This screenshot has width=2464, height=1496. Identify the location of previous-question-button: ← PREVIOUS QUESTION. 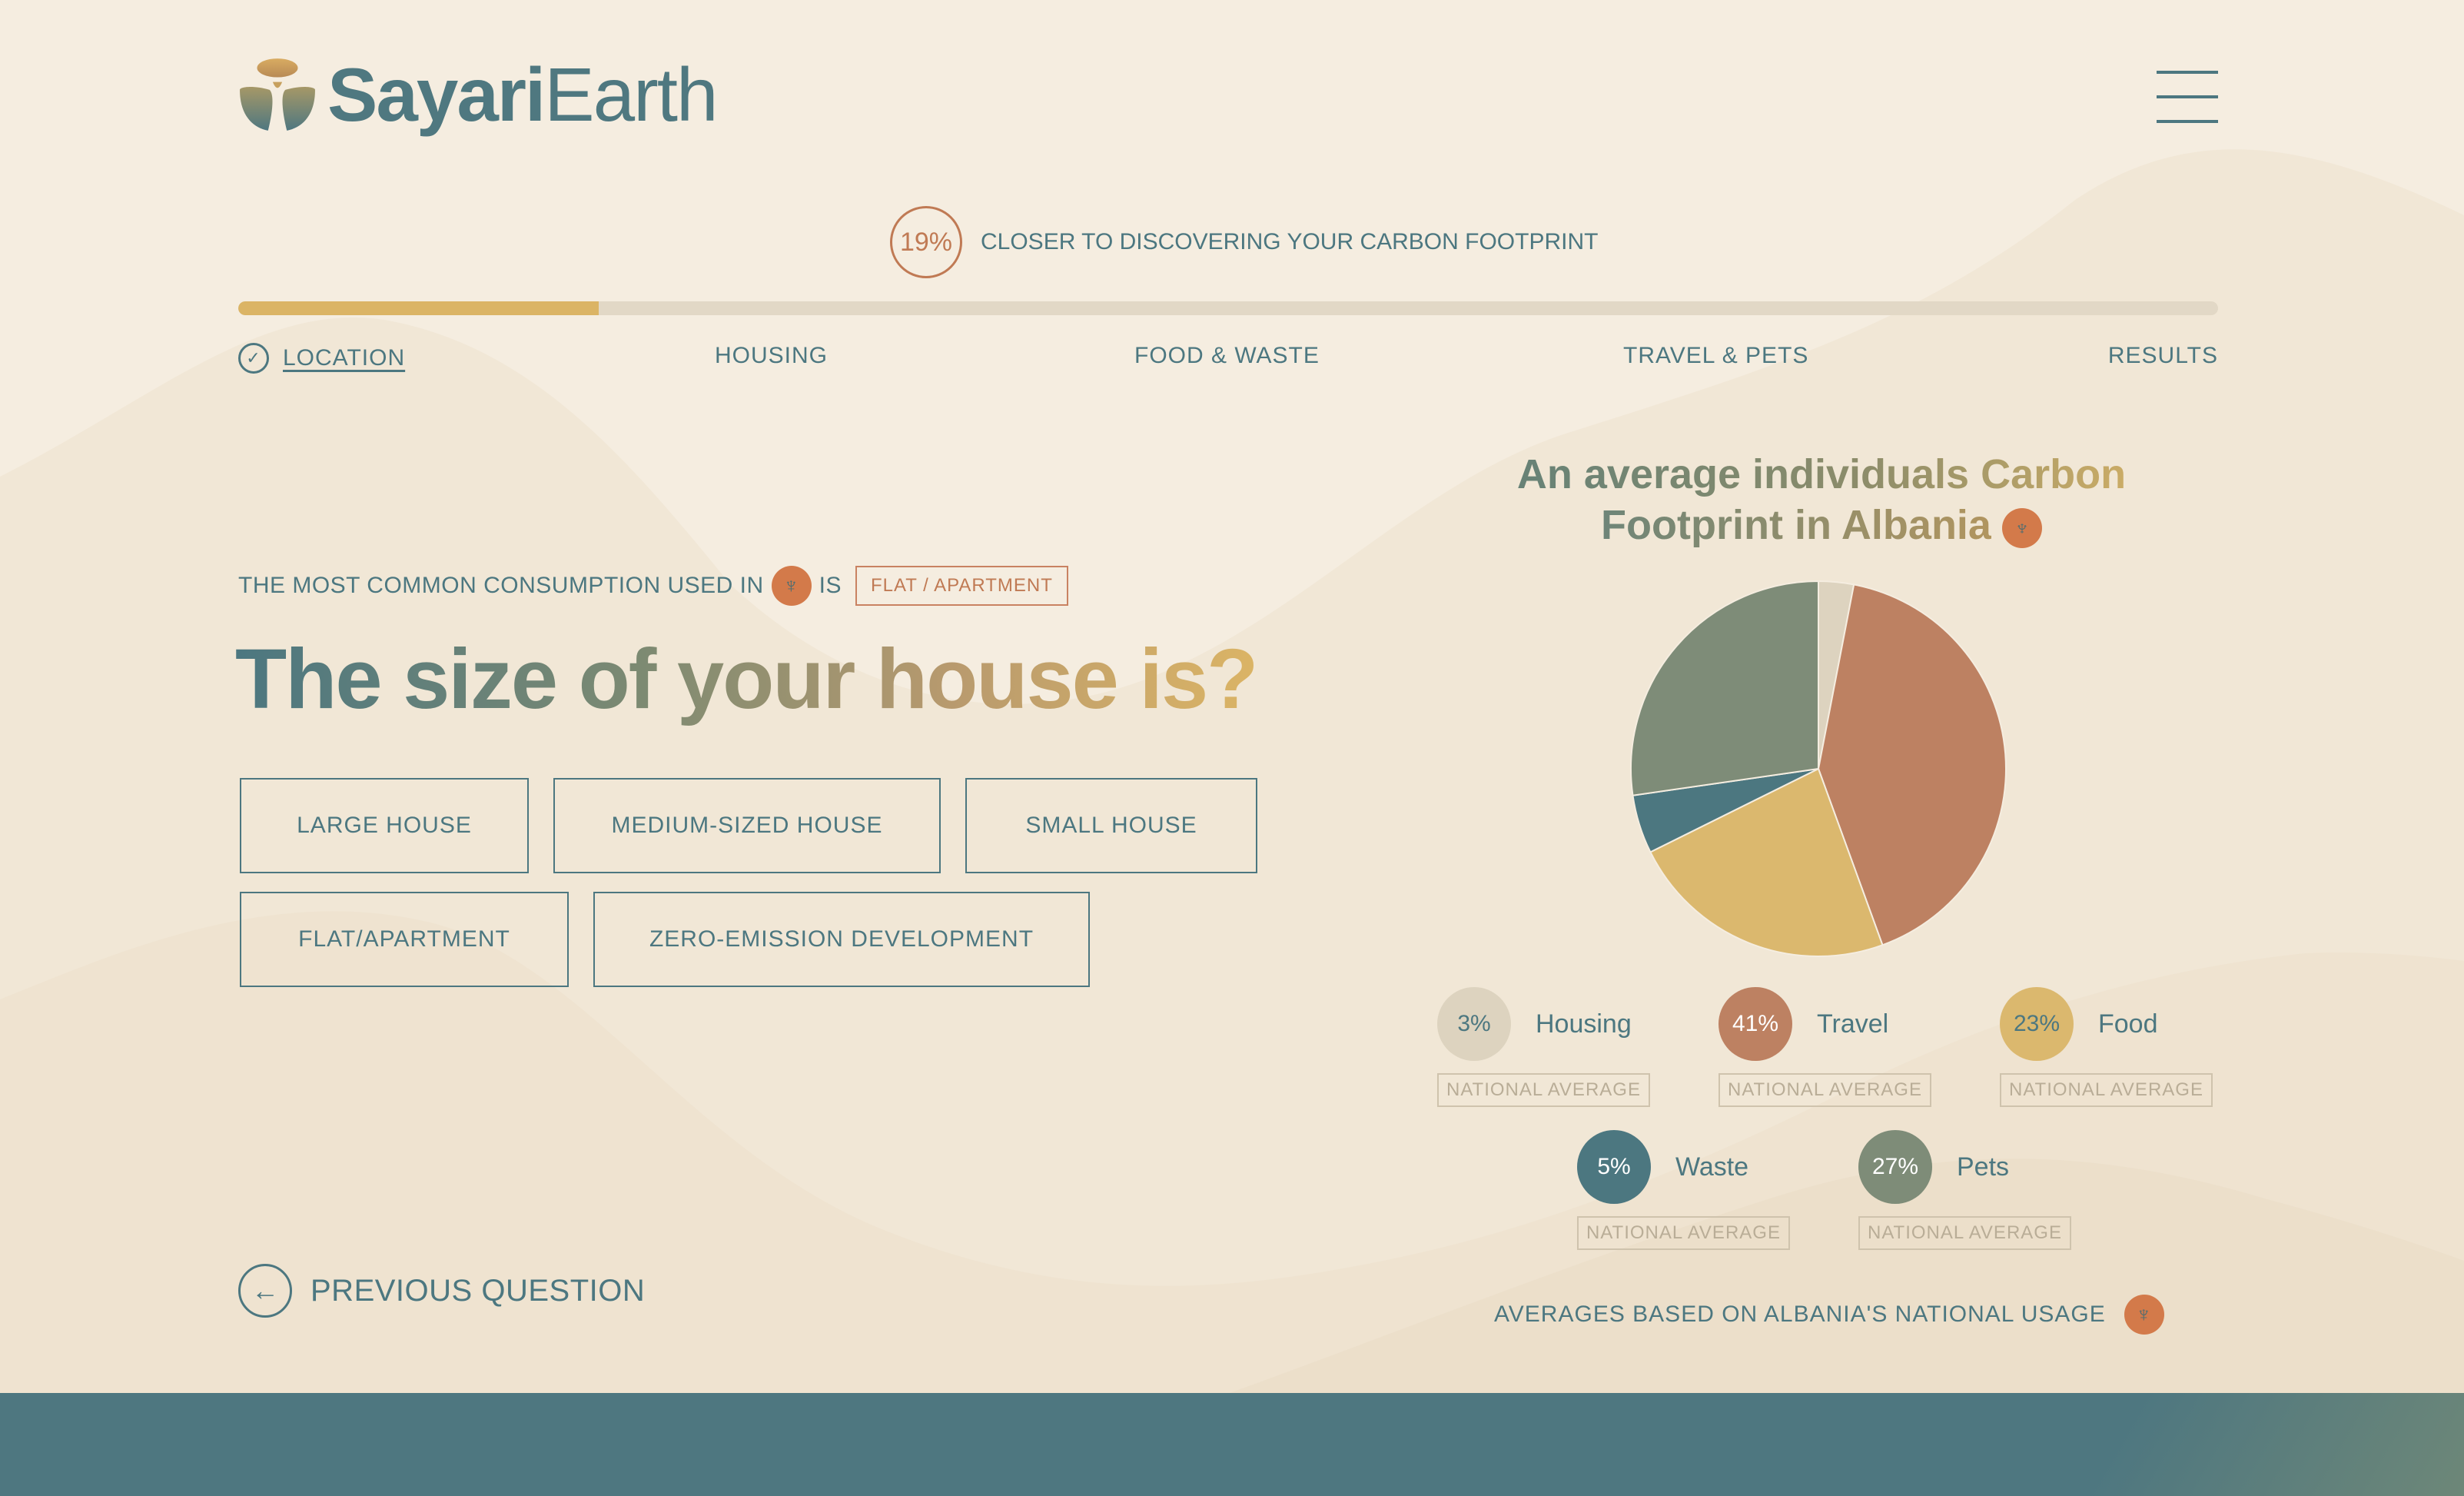
(441, 1291).